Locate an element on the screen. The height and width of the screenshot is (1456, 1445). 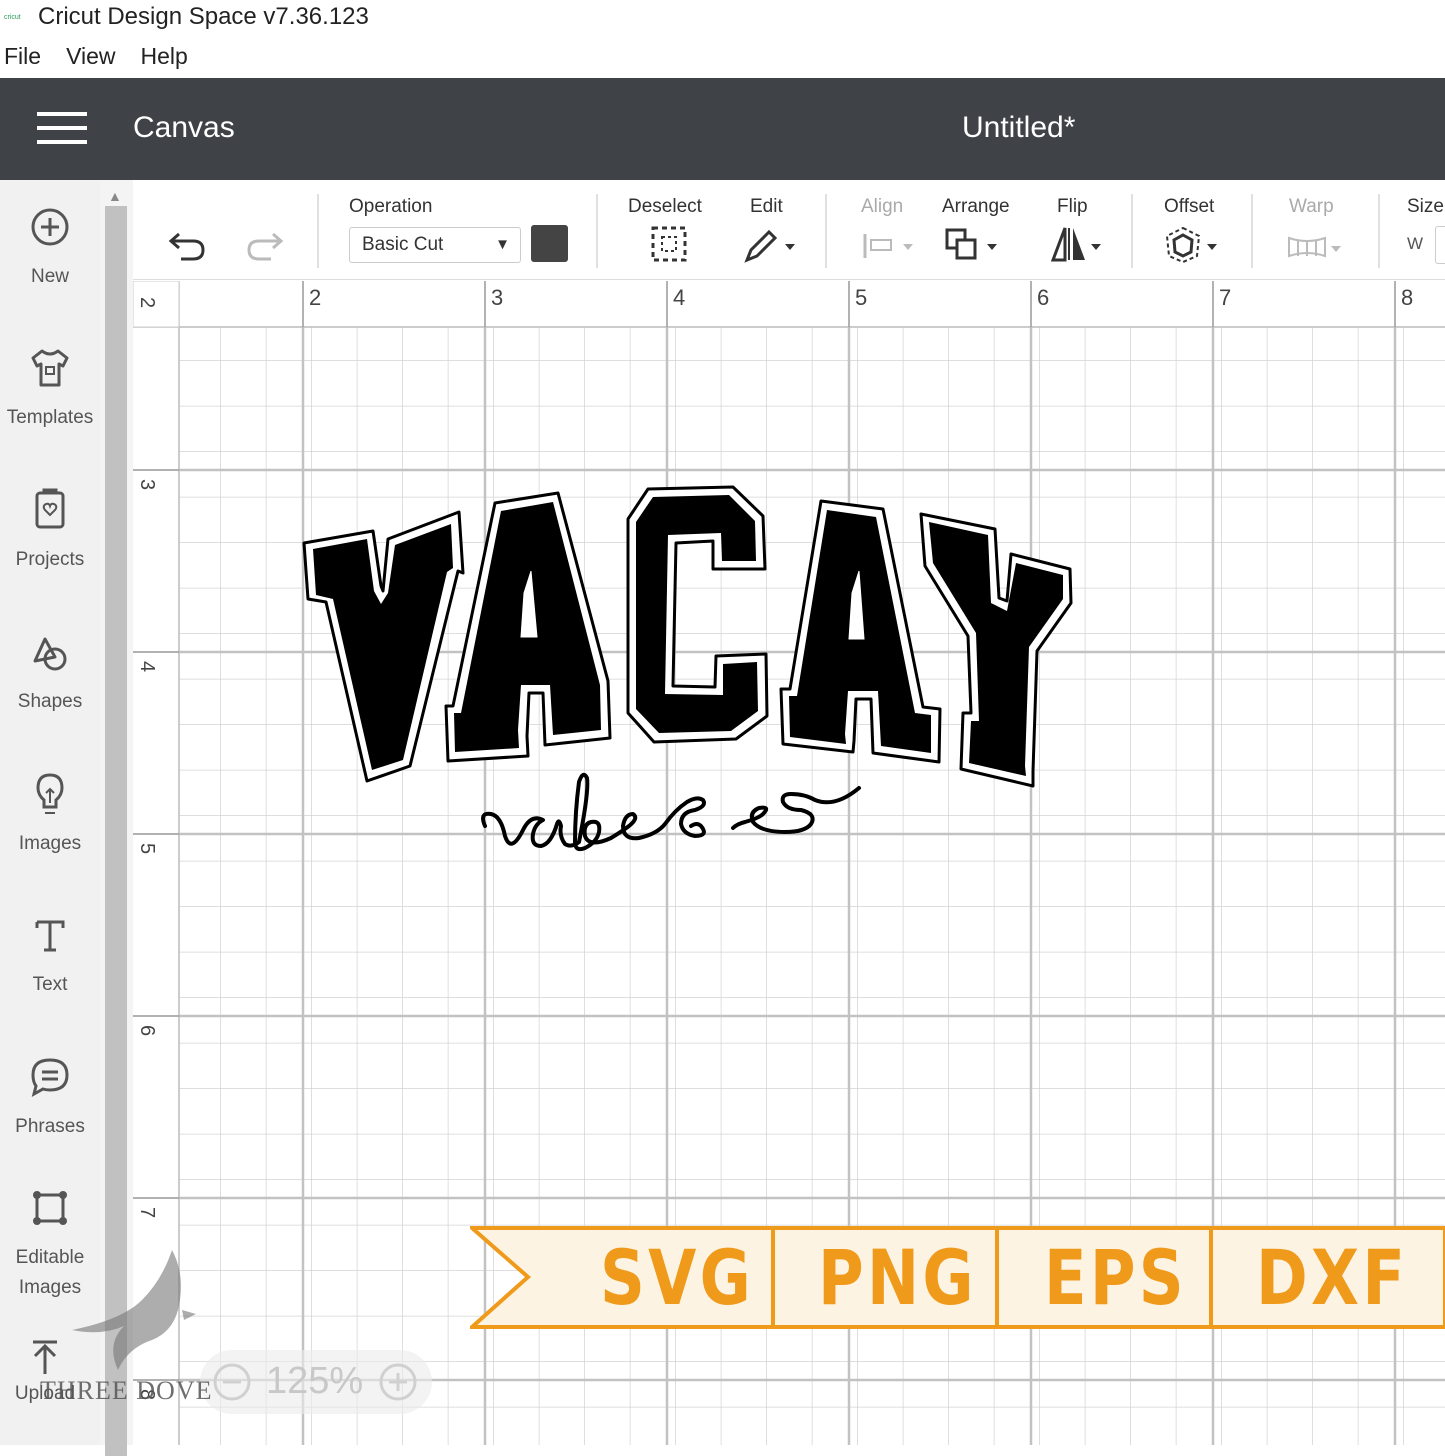
arrange-icon is located at coordinates (973, 244).